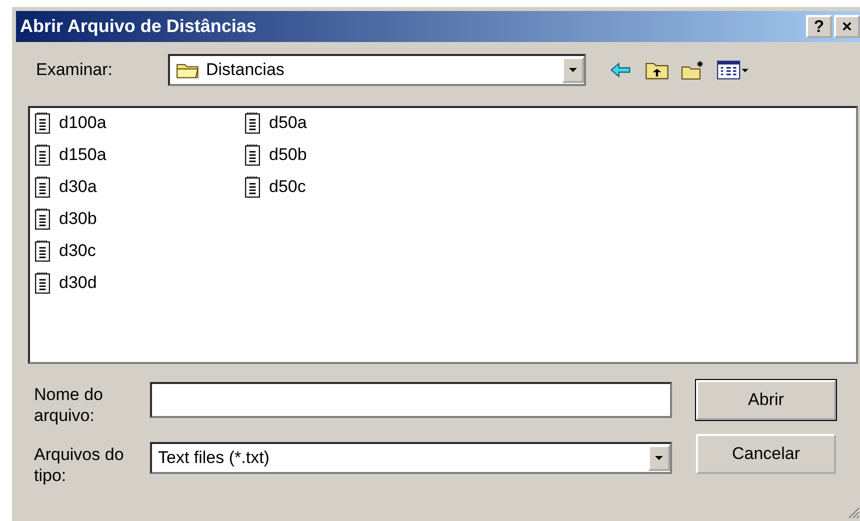 The image size is (860, 521). What do you see at coordinates (139, 187) in the screenshot?
I see `file-item: d30a` at bounding box center [139, 187].